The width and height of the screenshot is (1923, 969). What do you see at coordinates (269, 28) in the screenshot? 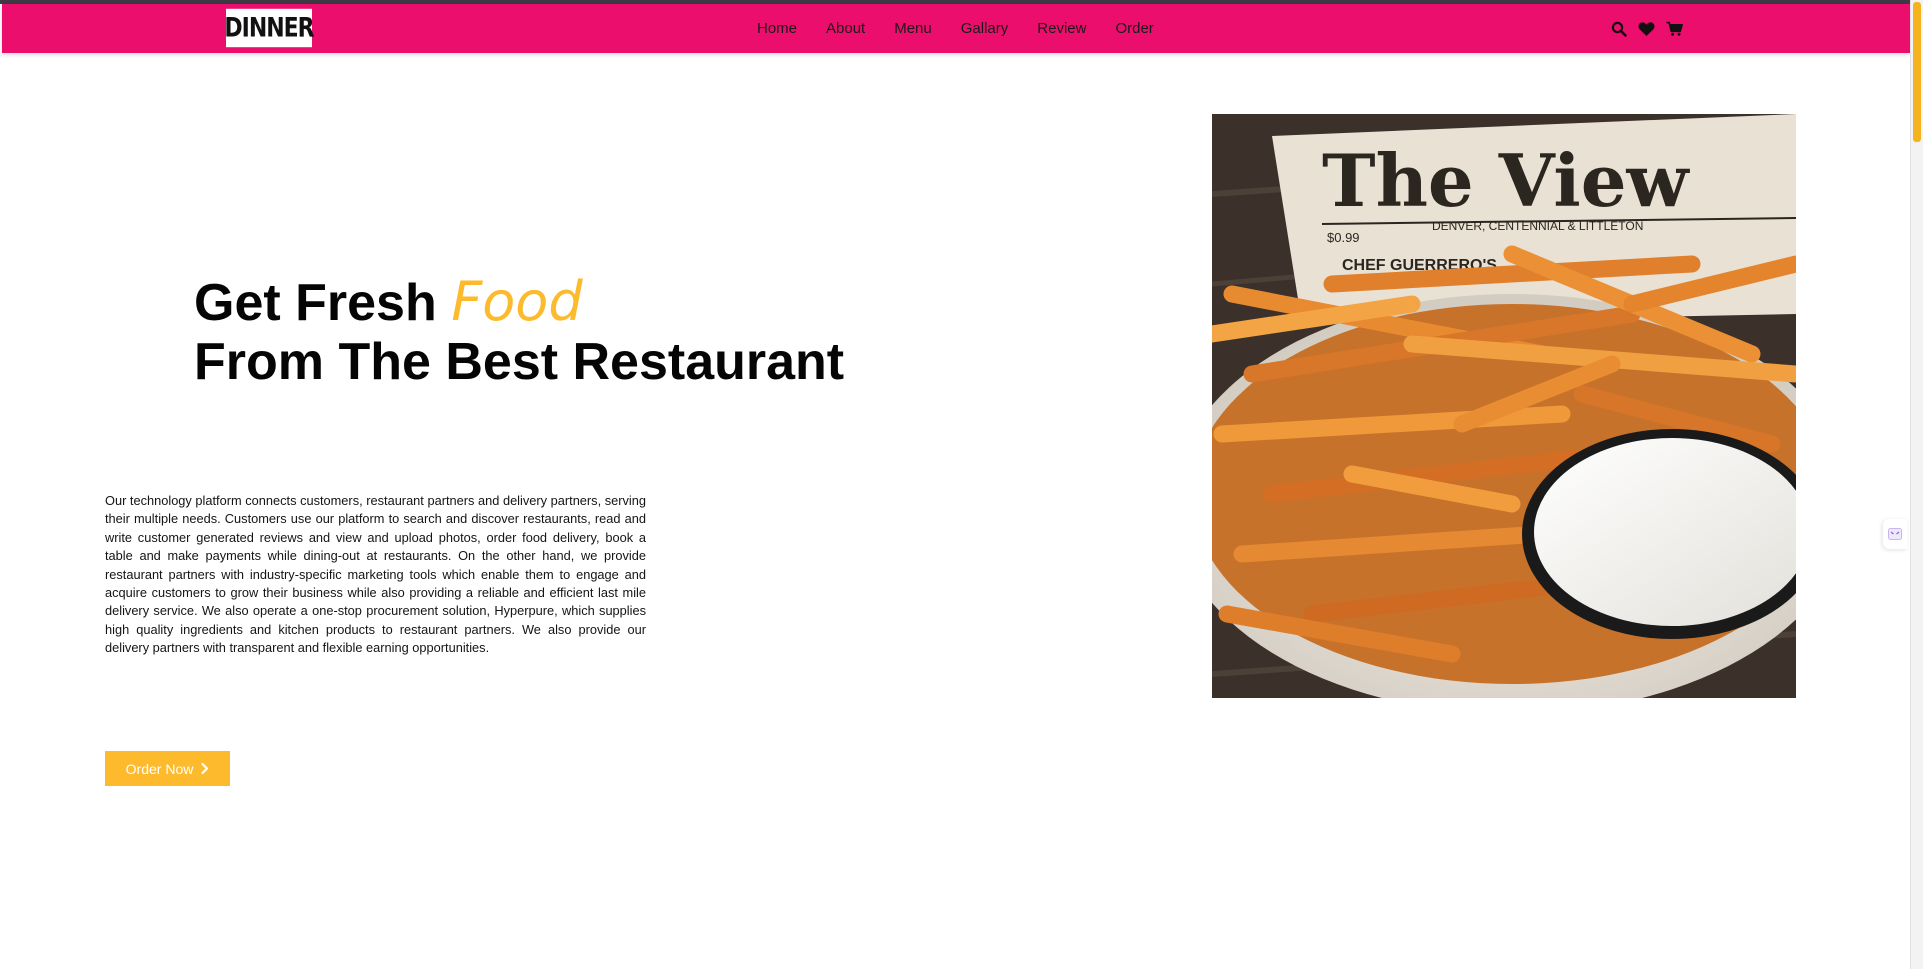
I see `logo: DINNER` at bounding box center [269, 28].